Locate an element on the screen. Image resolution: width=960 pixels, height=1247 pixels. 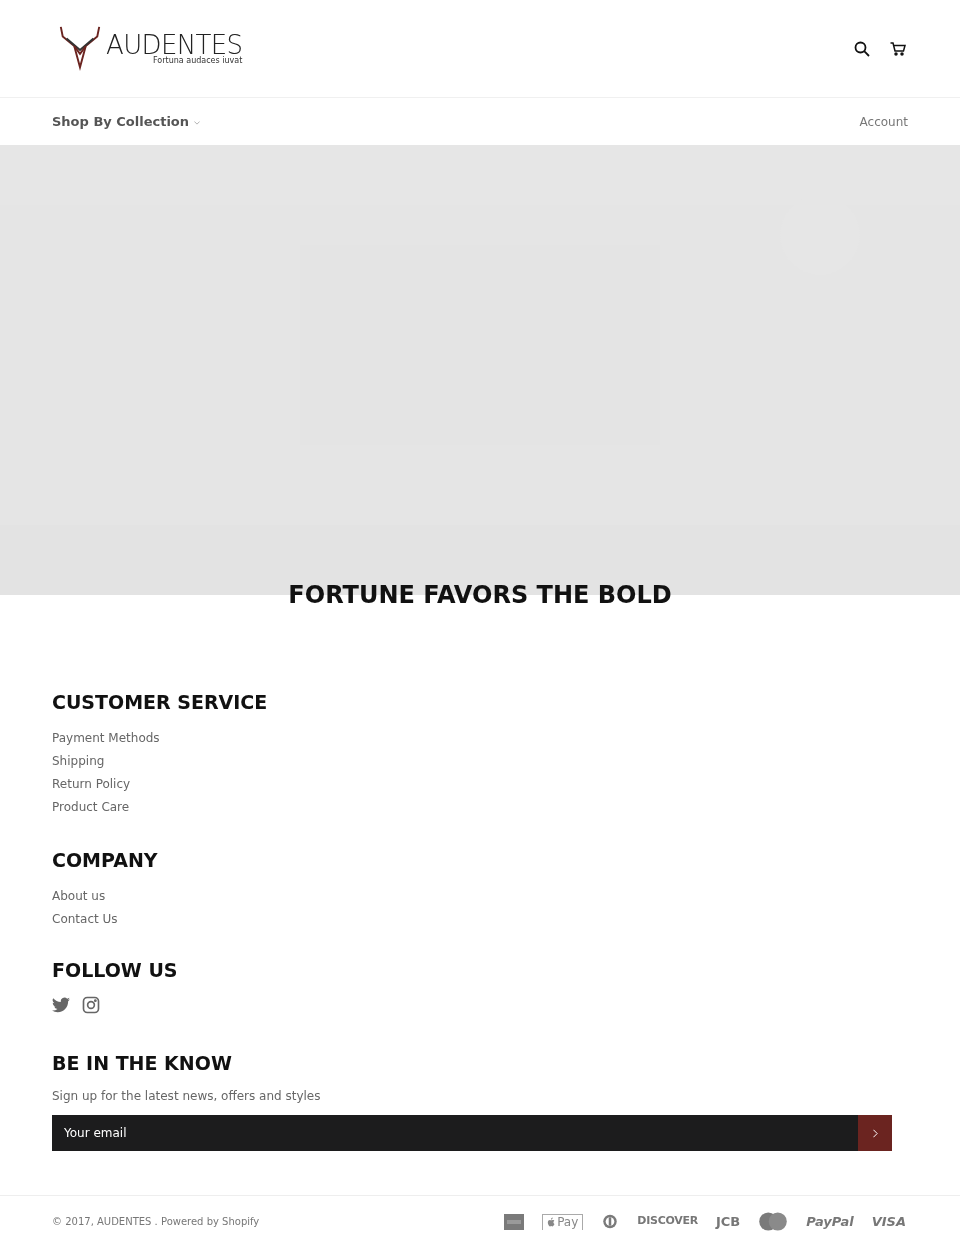
copyright-text: © 2017, AUDENTES . Powered by Shopify is located at coordinates (156, 1222).